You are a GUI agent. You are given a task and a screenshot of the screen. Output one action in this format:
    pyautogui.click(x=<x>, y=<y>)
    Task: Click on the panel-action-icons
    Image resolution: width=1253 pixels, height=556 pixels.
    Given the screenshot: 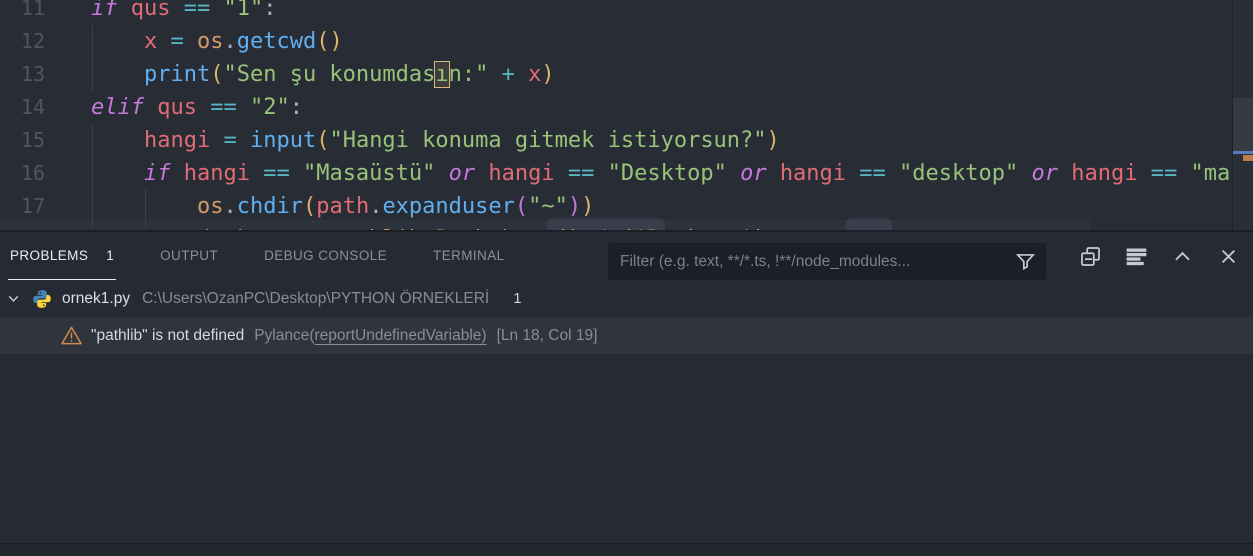 What is the action you would take?
    pyautogui.click(x=1159, y=256)
    